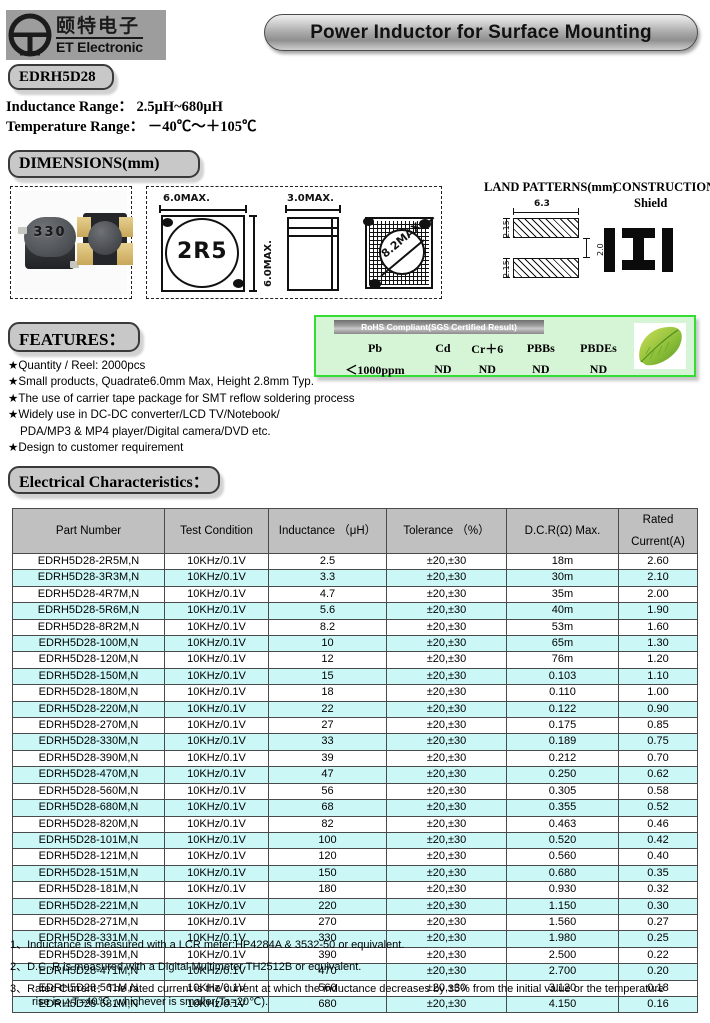 Image resolution: width=710 pixels, height=1023 pixels. I want to click on dimensions-title-text: DIMENSIONS(mm), so click(89, 163).